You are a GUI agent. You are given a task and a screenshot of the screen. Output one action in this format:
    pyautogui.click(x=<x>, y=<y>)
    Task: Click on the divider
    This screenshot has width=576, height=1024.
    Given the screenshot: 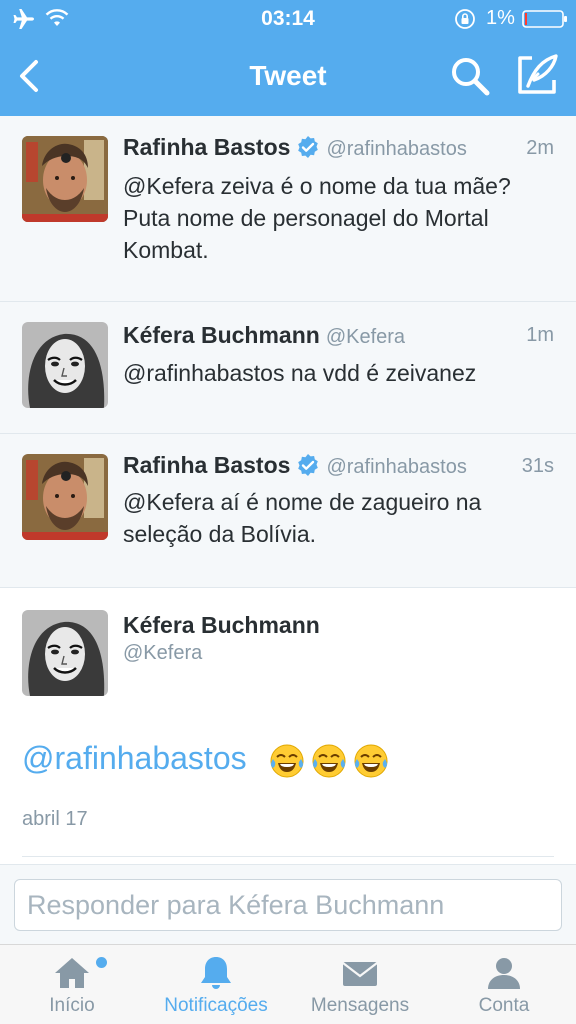 What is the action you would take?
    pyautogui.click(x=288, y=856)
    